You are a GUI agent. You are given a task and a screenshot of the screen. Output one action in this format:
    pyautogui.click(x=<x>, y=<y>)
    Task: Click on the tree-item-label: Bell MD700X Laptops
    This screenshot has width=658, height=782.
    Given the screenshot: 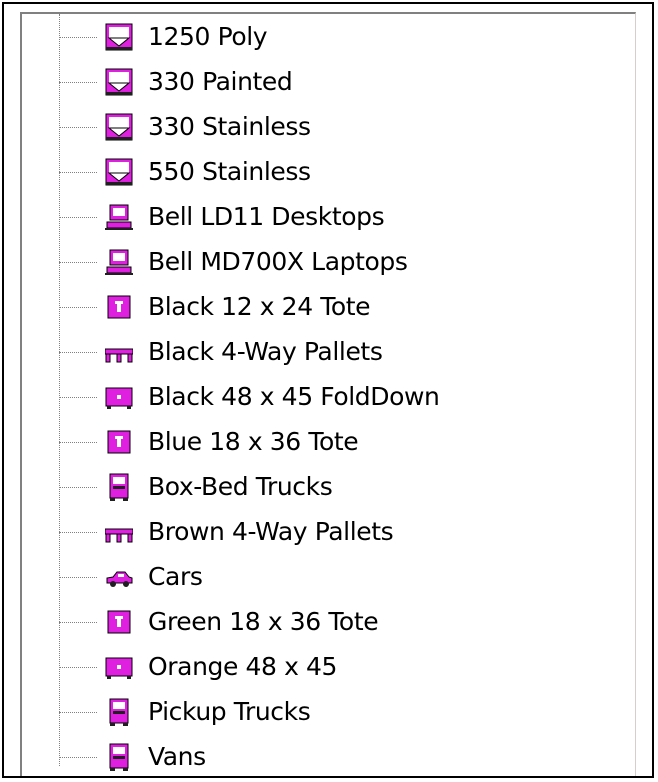 What is the action you would take?
    pyautogui.click(x=278, y=261)
    